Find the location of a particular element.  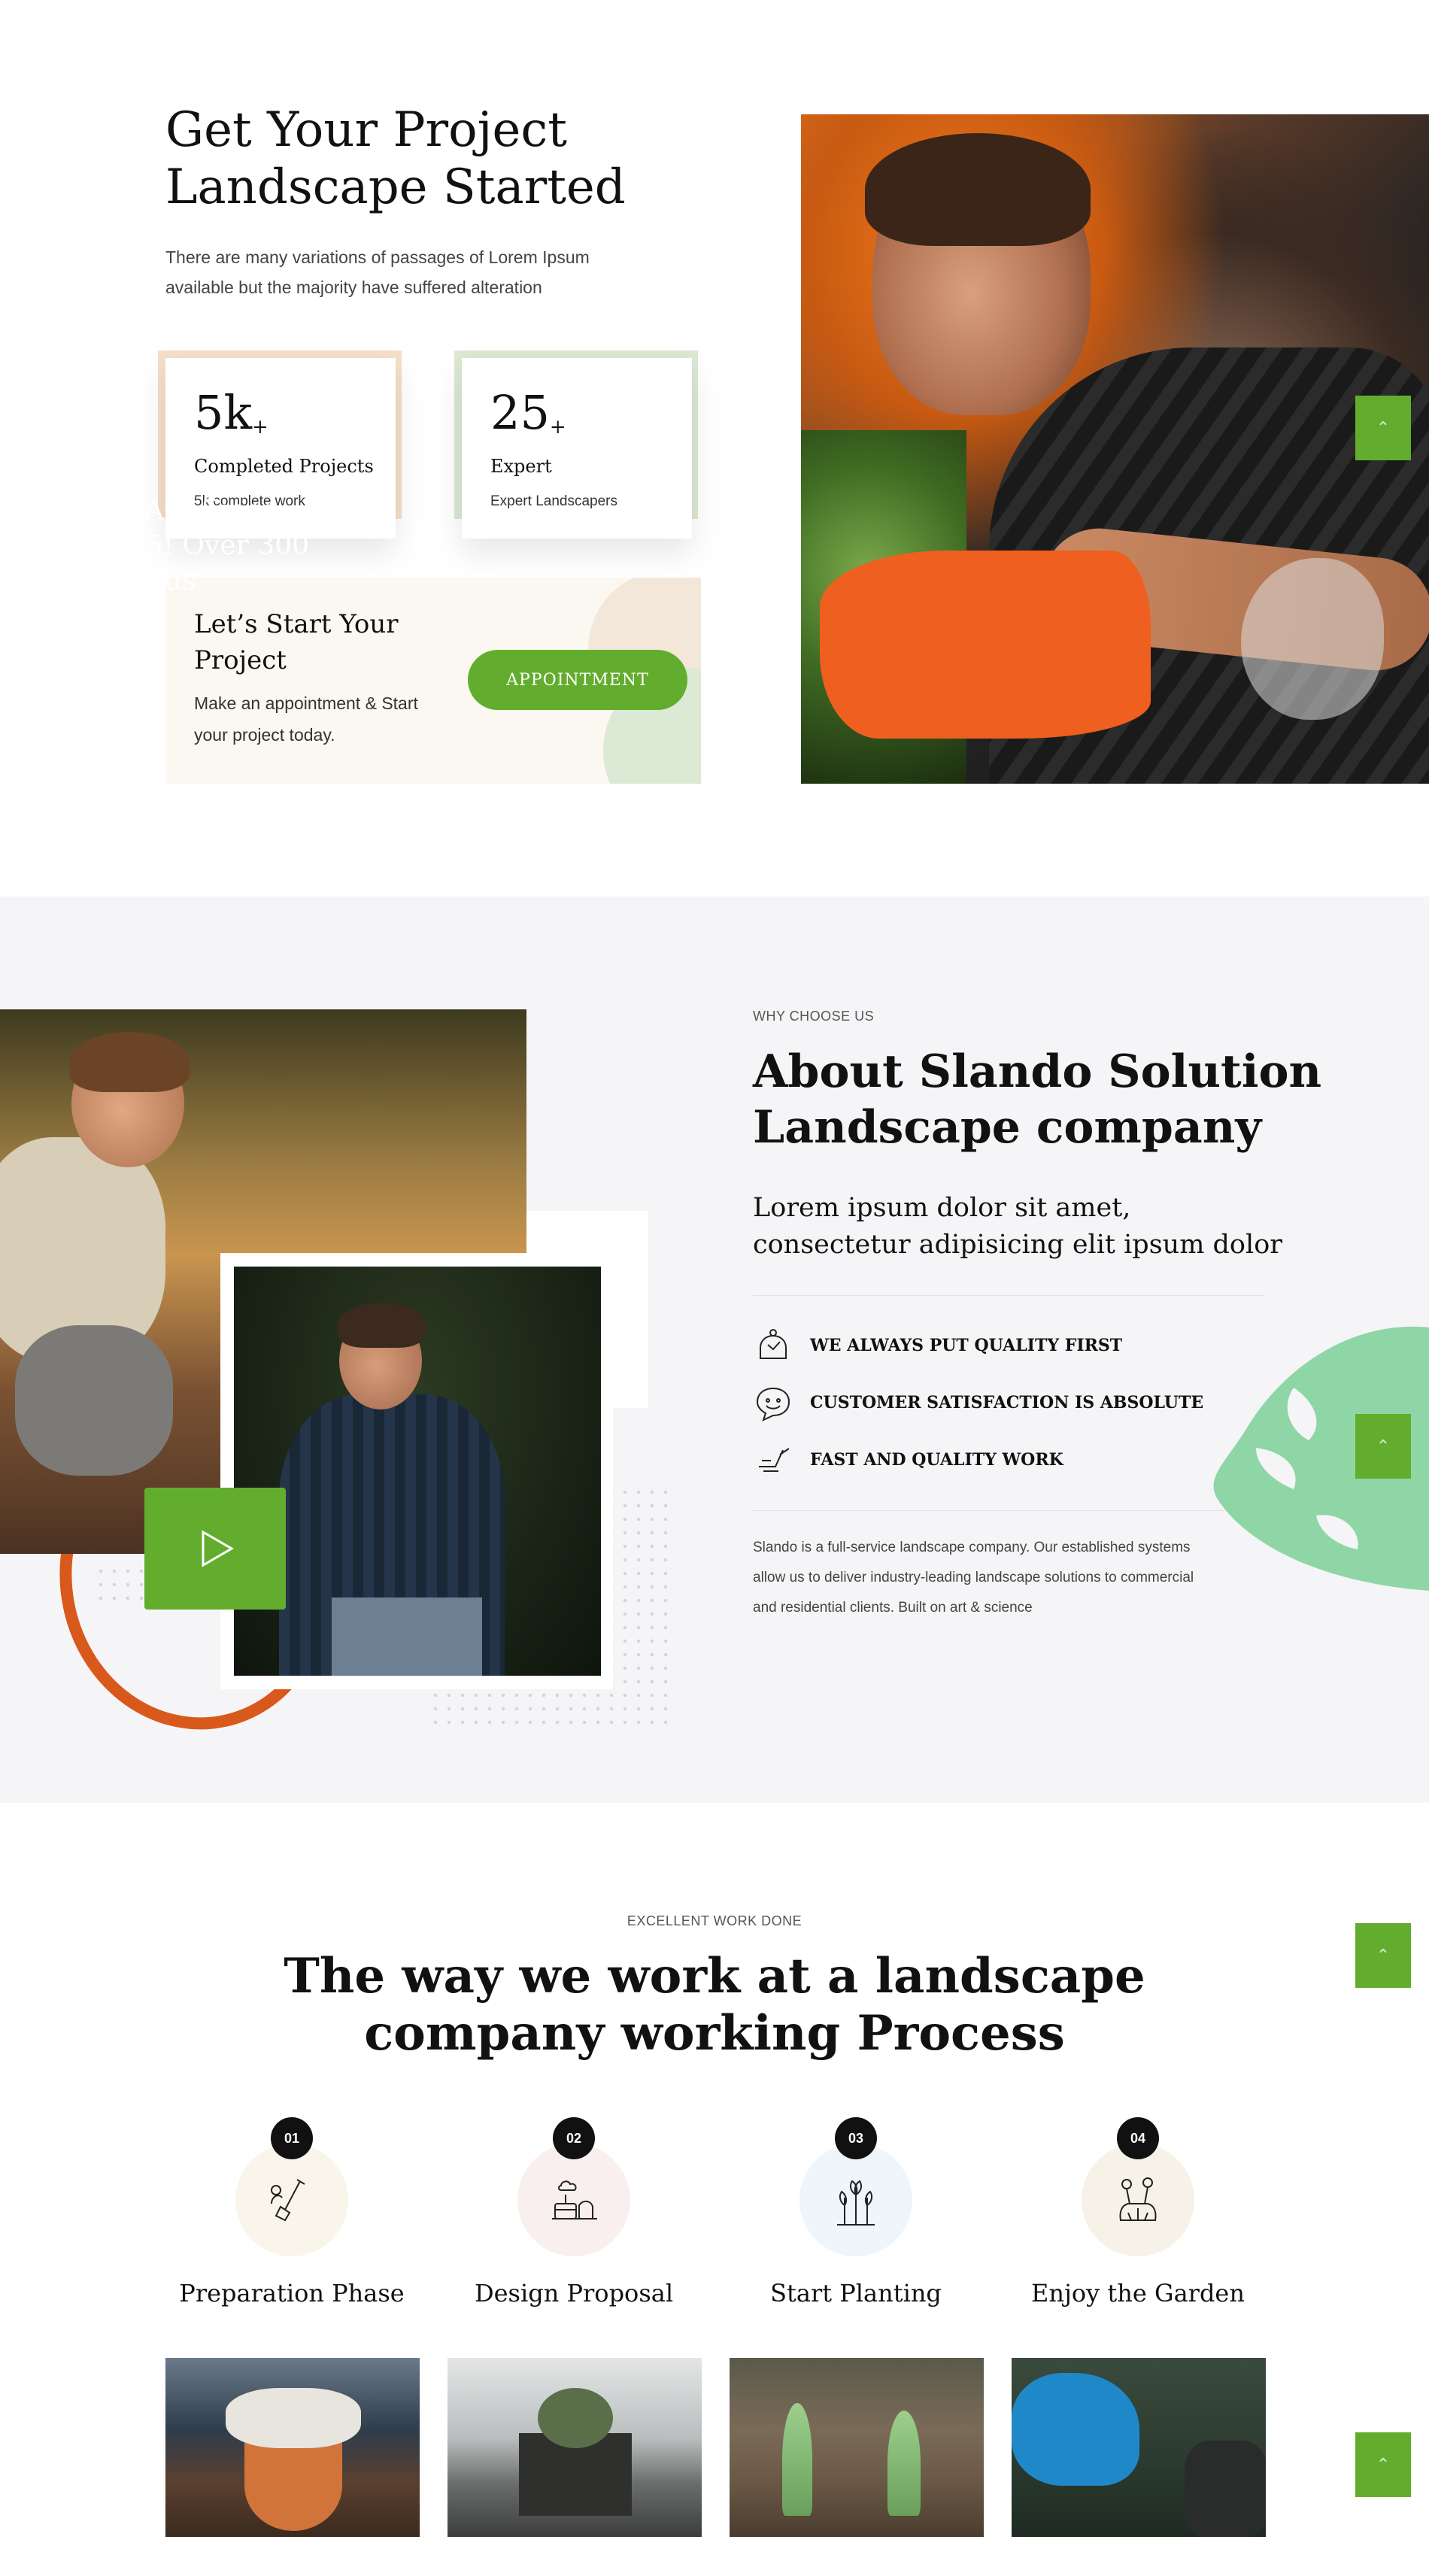

play-icon is located at coordinates (218, 1548).